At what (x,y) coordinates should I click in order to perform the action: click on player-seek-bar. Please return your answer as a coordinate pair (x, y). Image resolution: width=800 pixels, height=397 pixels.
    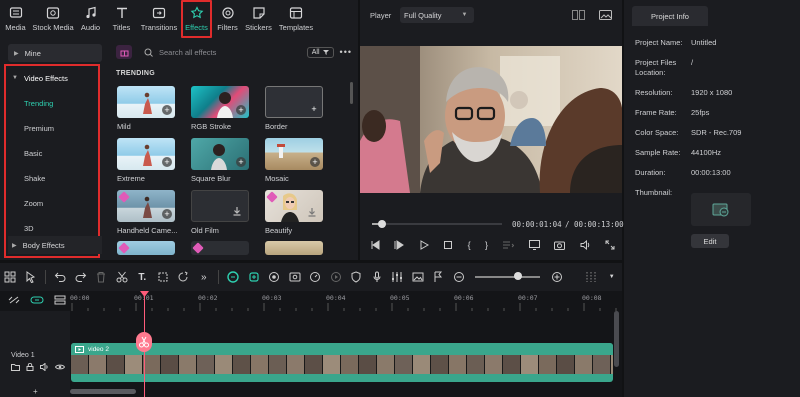
    Looking at the image, I should click on (437, 224).